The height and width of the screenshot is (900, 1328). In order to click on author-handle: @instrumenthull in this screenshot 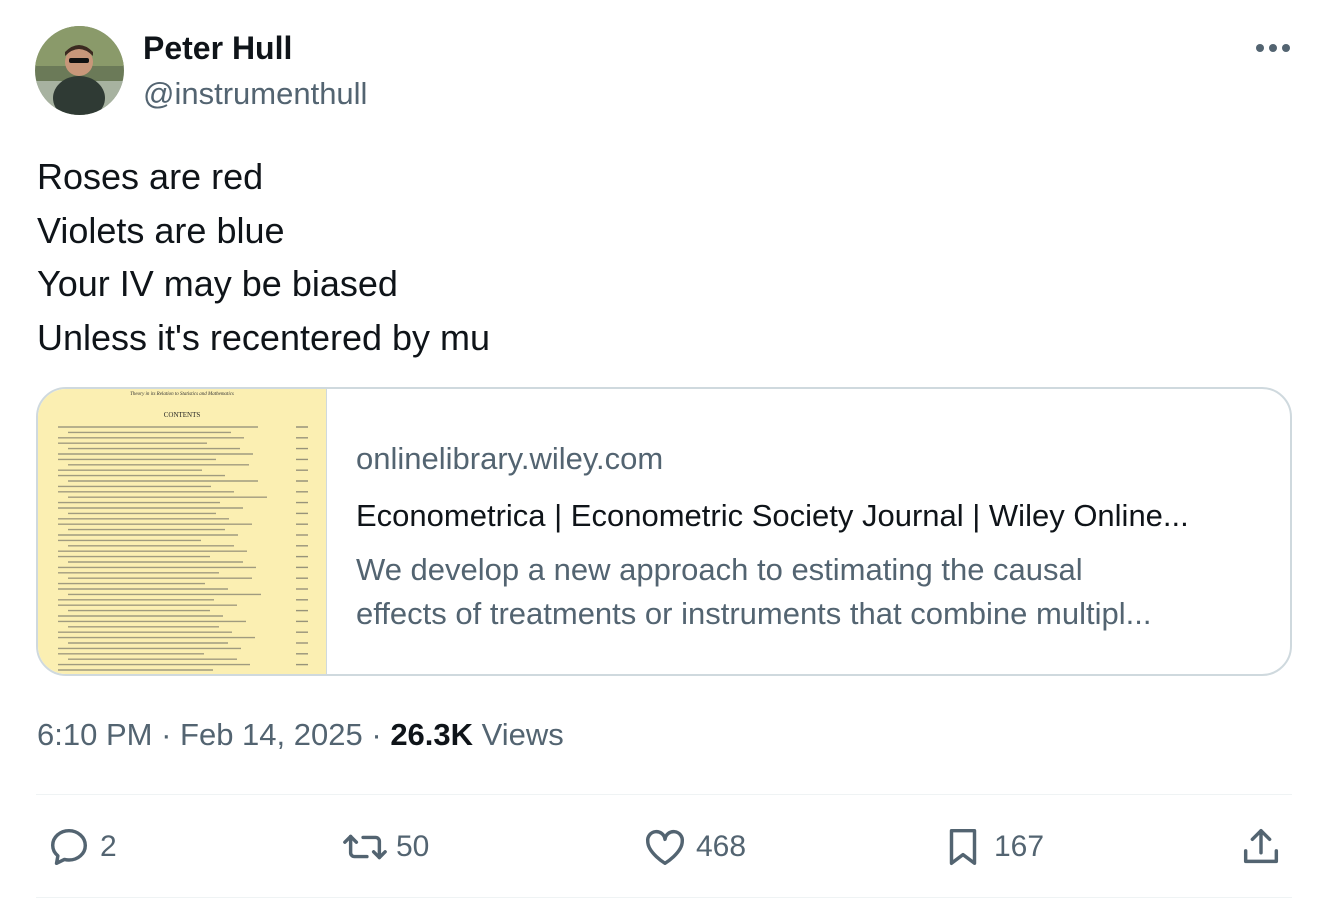, I will do `click(255, 94)`.